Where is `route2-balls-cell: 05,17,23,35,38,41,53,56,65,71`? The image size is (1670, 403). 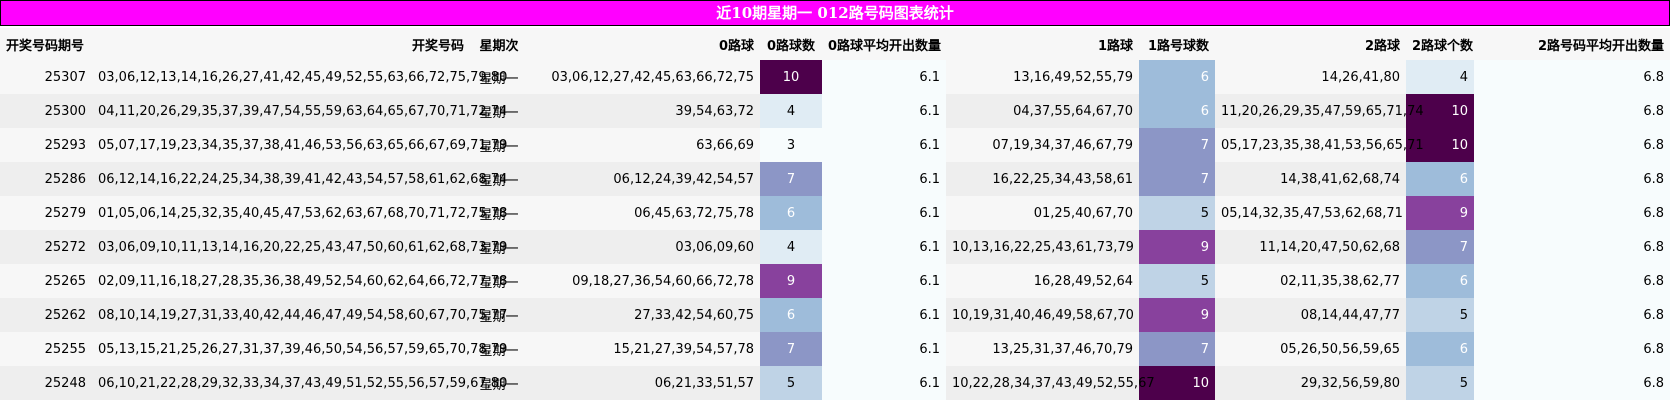
route2-balls-cell: 05,17,23,35,38,41,53,56,65,71 is located at coordinates (1319, 145).